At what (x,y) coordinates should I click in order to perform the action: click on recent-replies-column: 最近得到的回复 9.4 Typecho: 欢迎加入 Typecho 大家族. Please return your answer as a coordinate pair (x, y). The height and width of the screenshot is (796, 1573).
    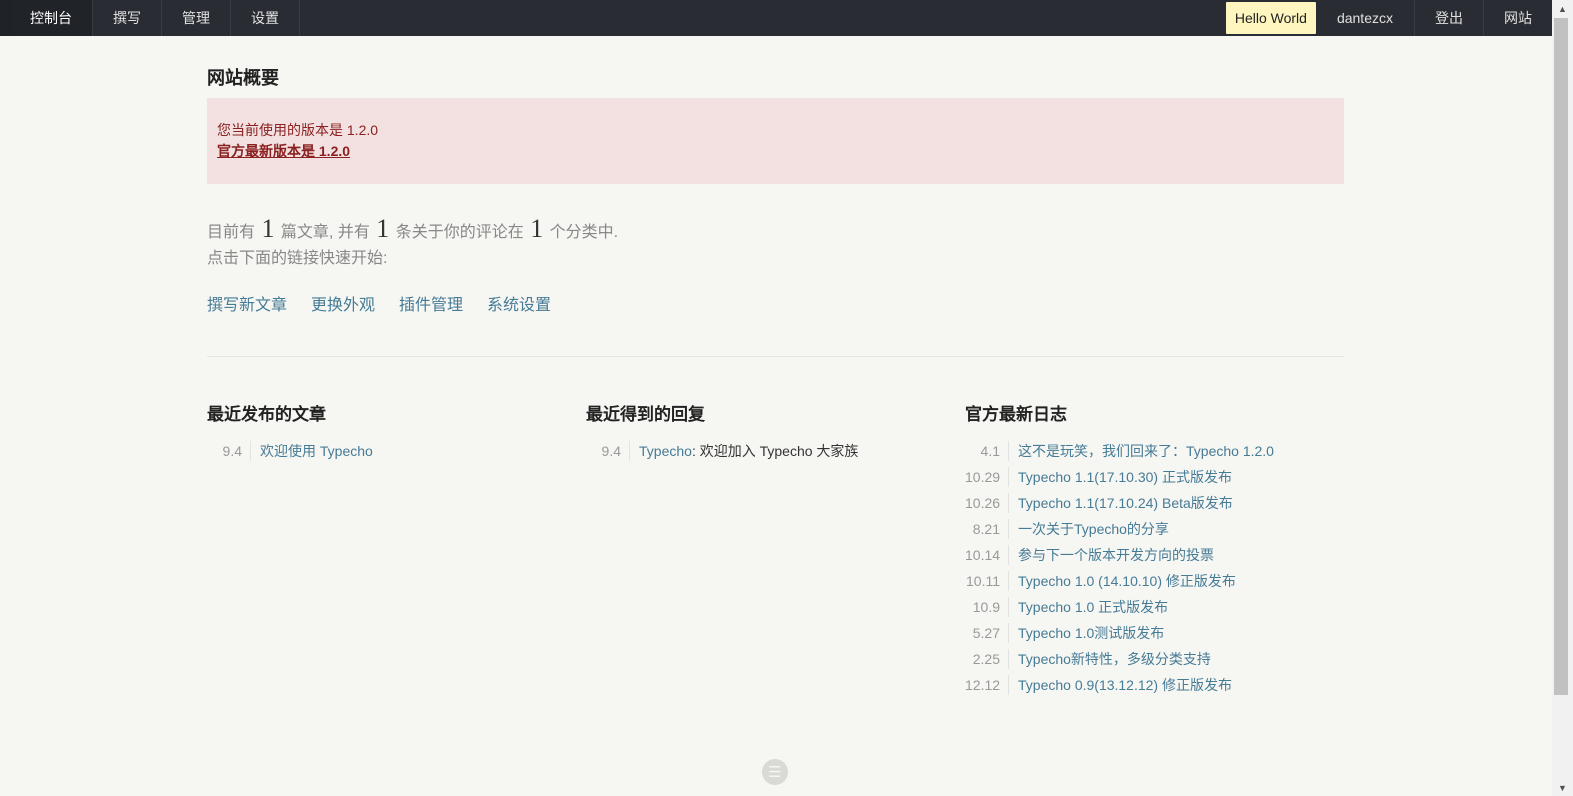
    Looking at the image, I should click on (775, 549).